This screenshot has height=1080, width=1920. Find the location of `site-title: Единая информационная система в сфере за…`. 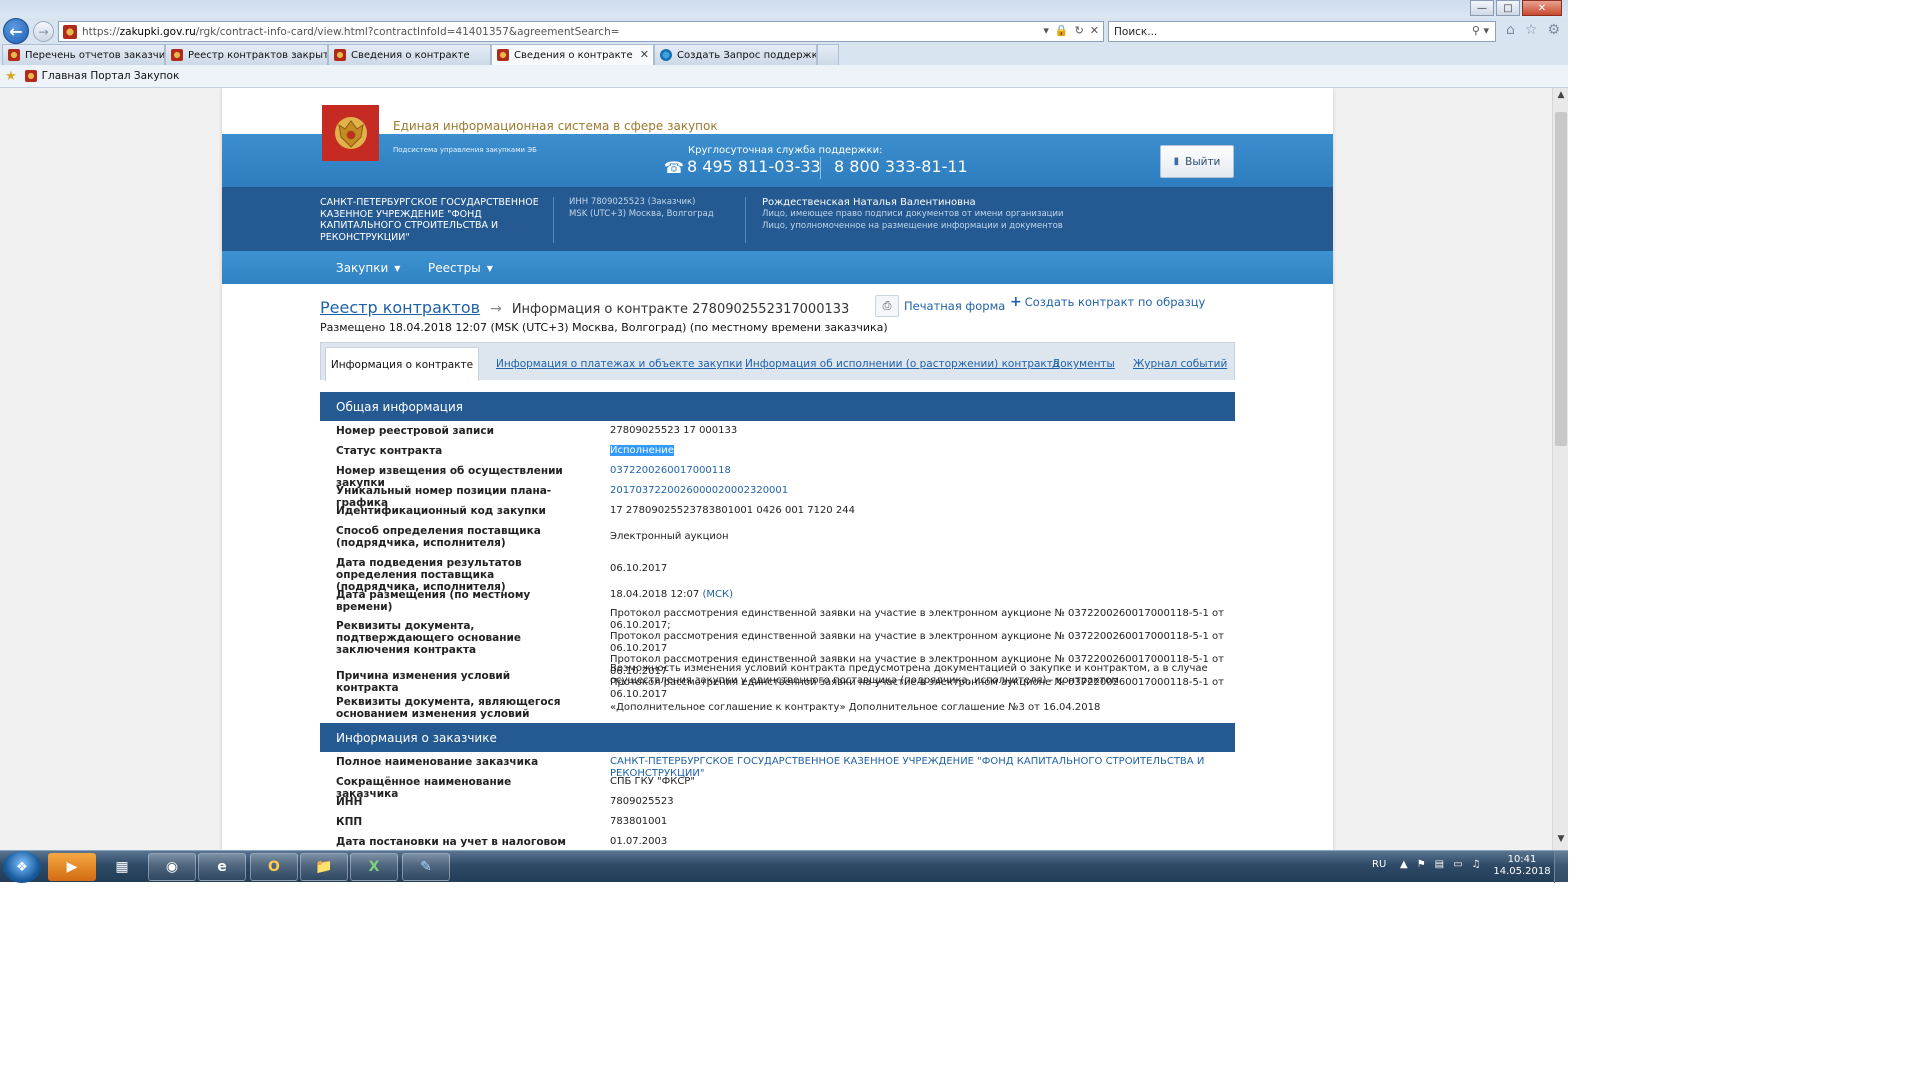

site-title: Единая информационная система в сфере за… is located at coordinates (555, 126).